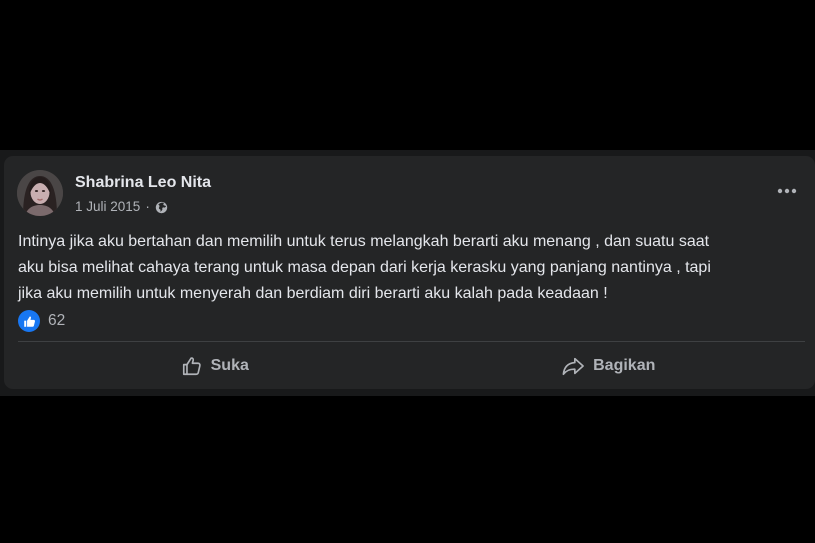 This screenshot has height=543, width=815. Describe the element at coordinates (411, 341) in the screenshot. I see `actions-divider` at that location.